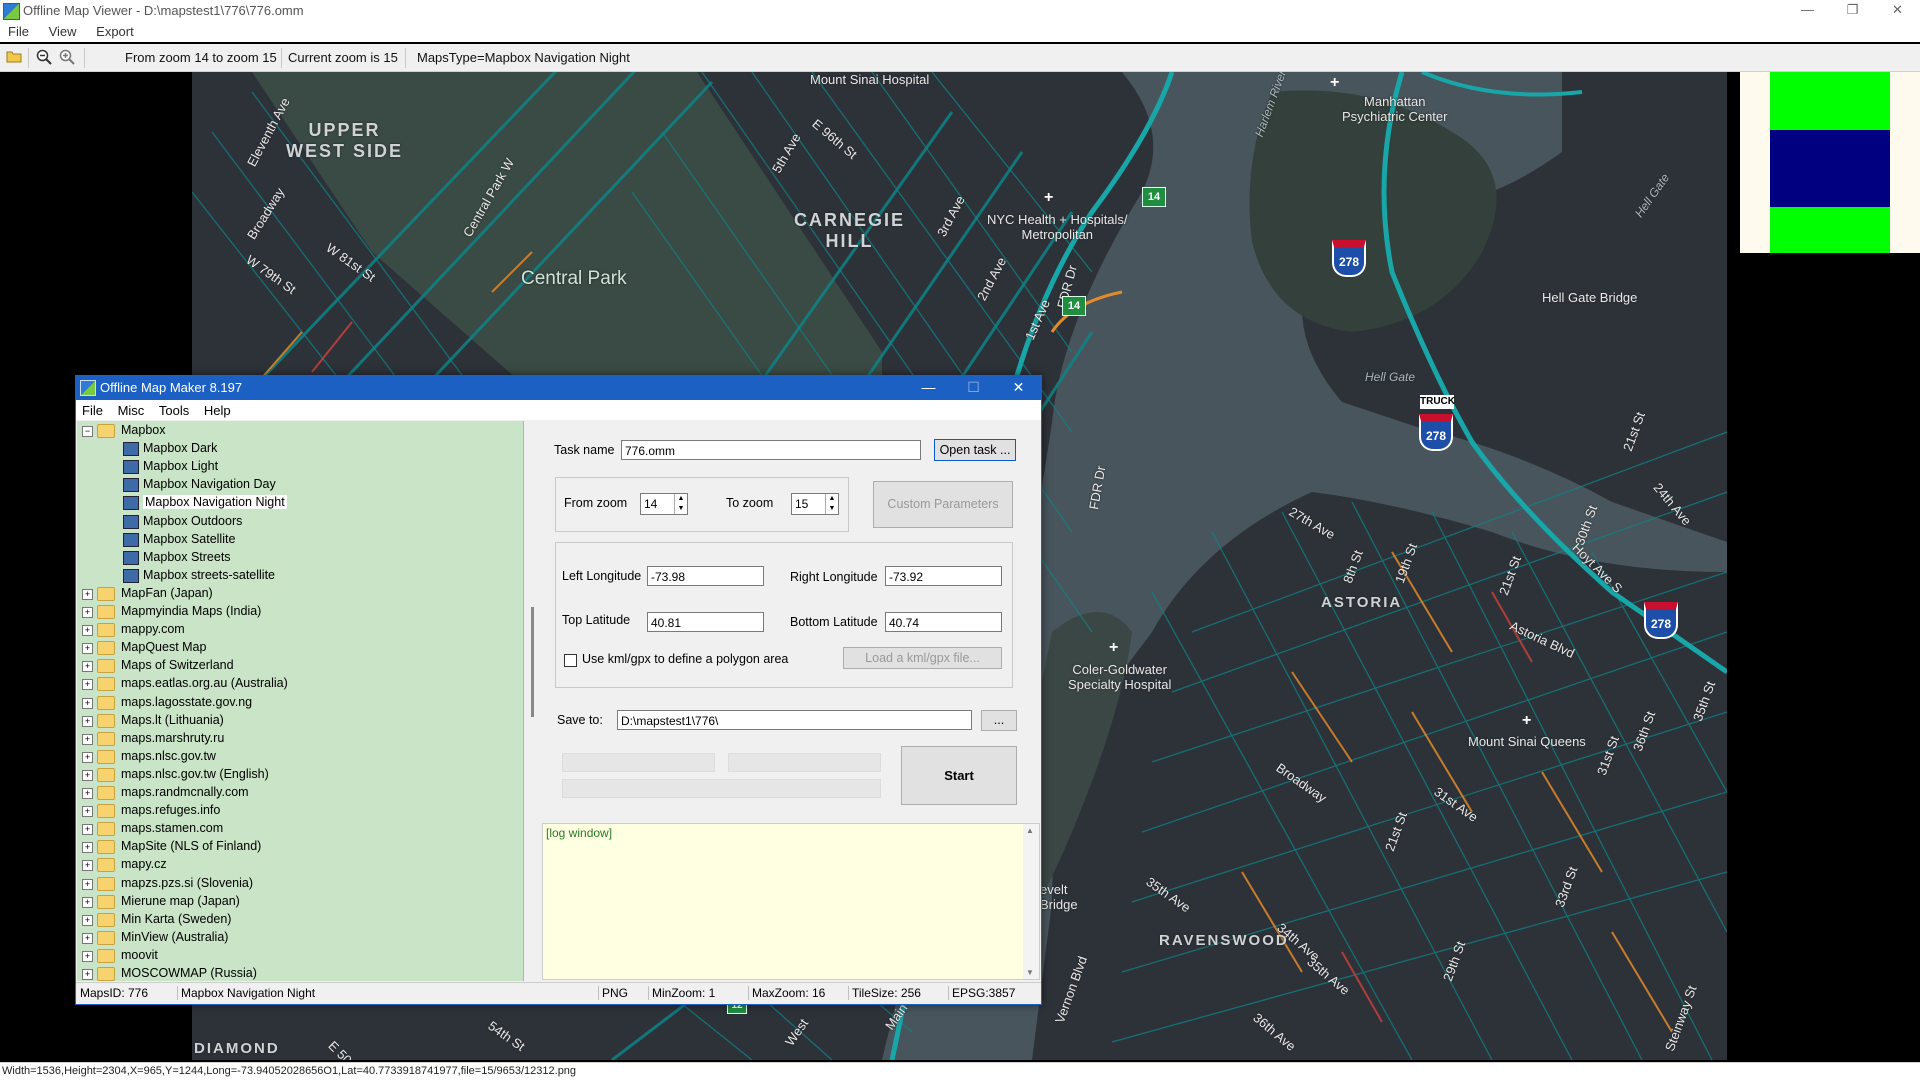  What do you see at coordinates (115, 30) in the screenshot?
I see `menu-export: Export` at bounding box center [115, 30].